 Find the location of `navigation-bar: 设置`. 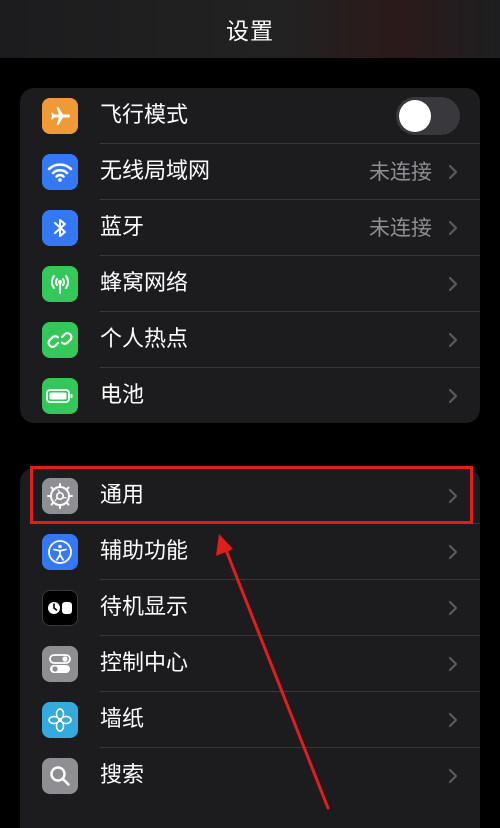

navigation-bar: 设置 is located at coordinates (250, 29).